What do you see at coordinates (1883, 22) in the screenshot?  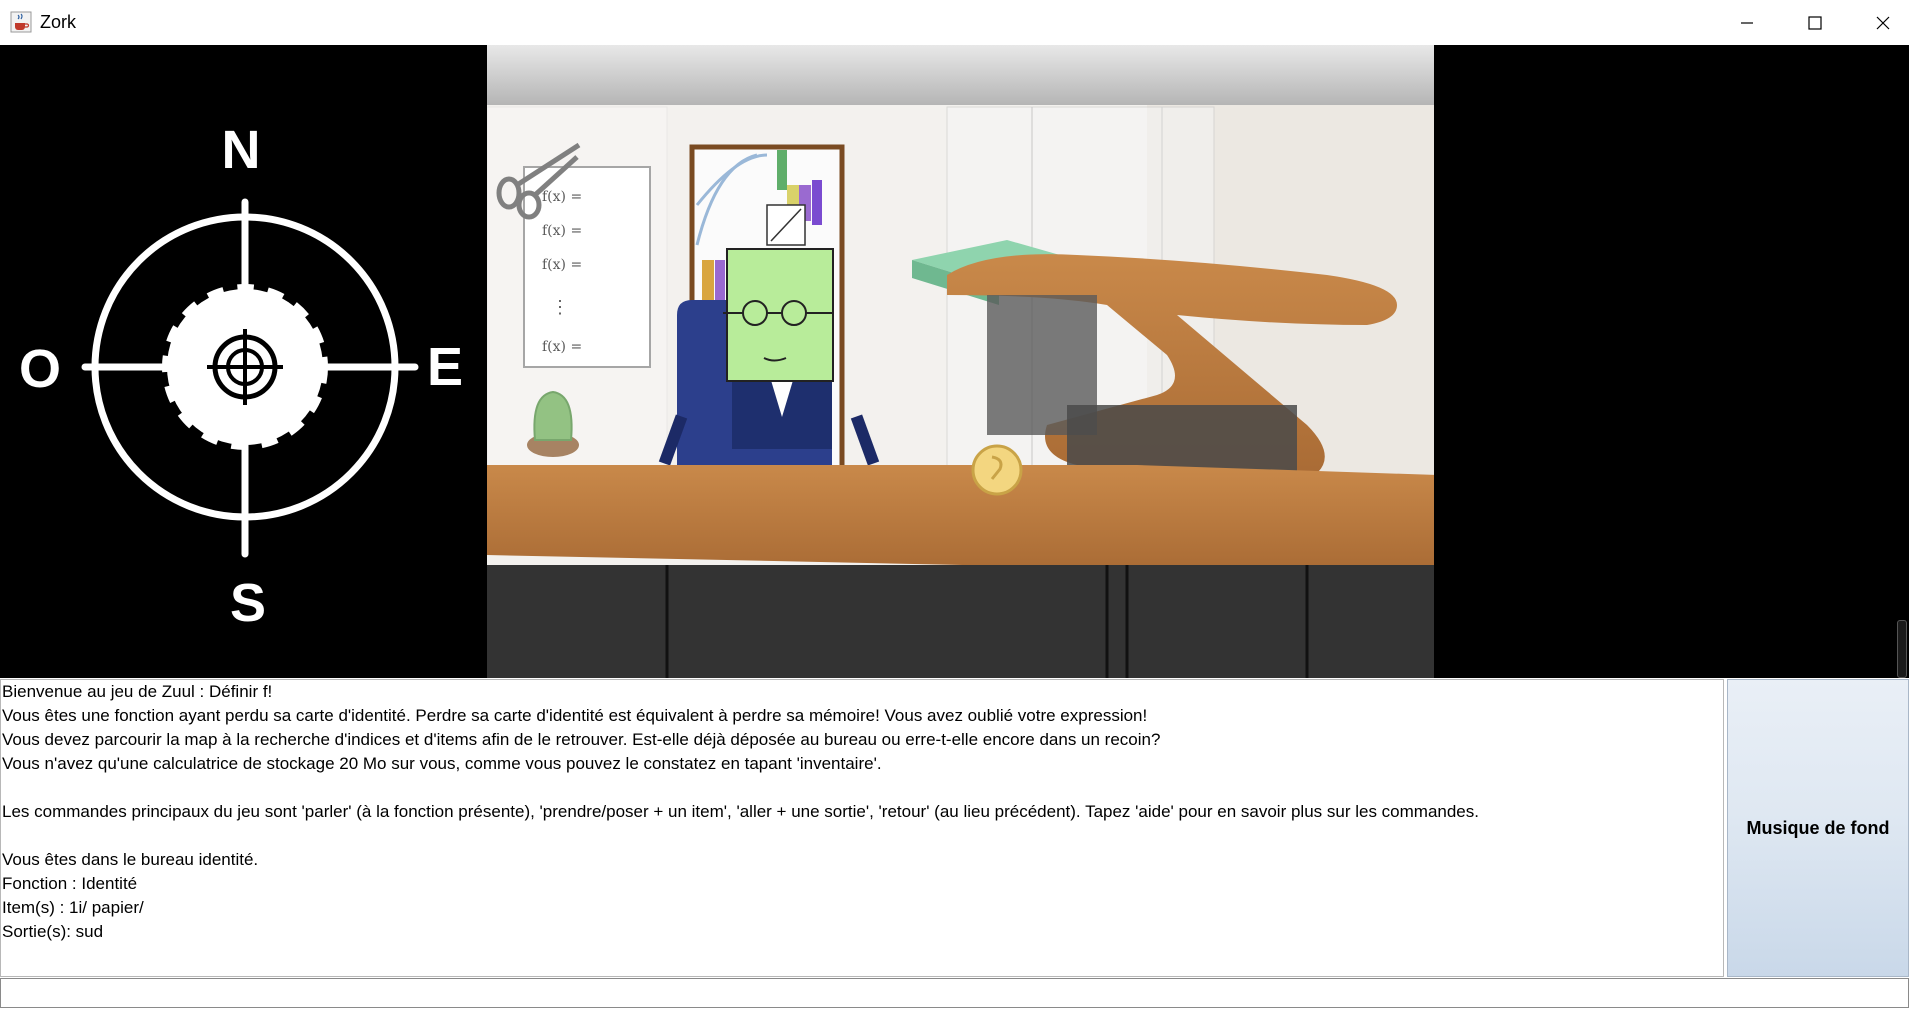 I see `close-icon` at bounding box center [1883, 22].